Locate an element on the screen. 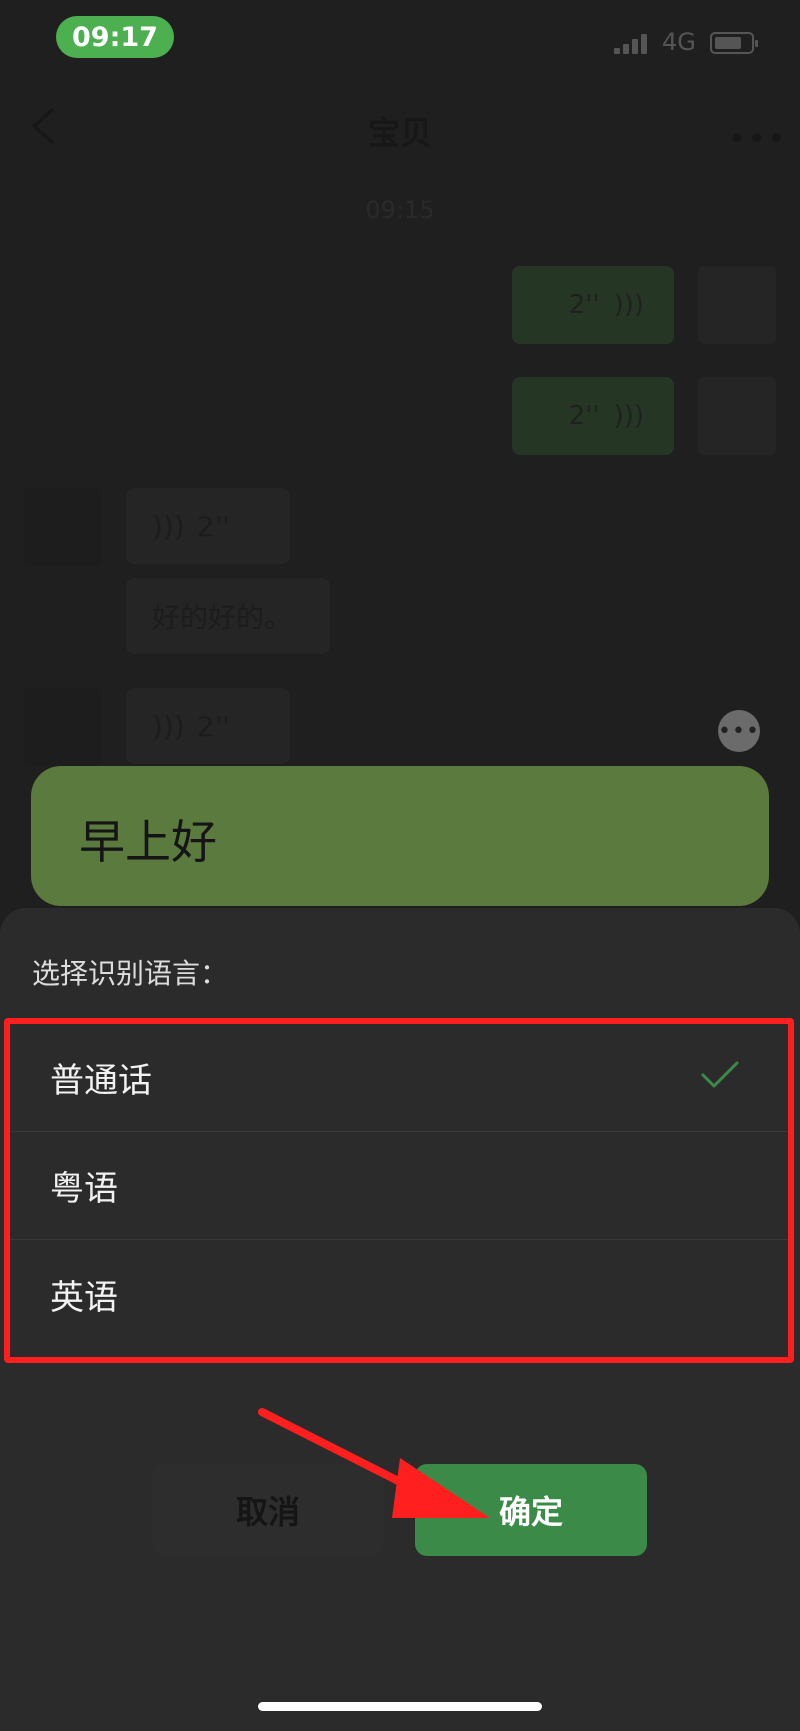 Image resolution: width=800 pixels, height=1731 pixels. more-options-icon: ••• is located at coordinates (739, 731).